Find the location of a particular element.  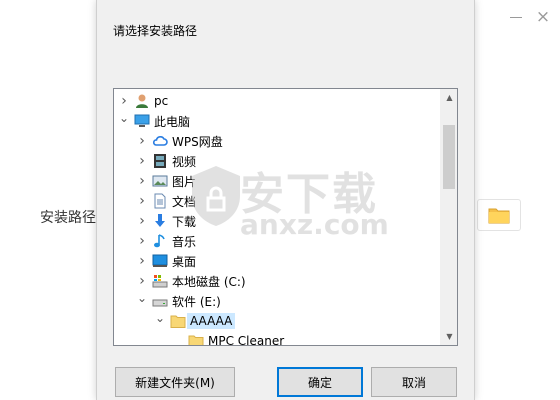

dialog-prompt: 请选择安装路径 is located at coordinates (155, 31).